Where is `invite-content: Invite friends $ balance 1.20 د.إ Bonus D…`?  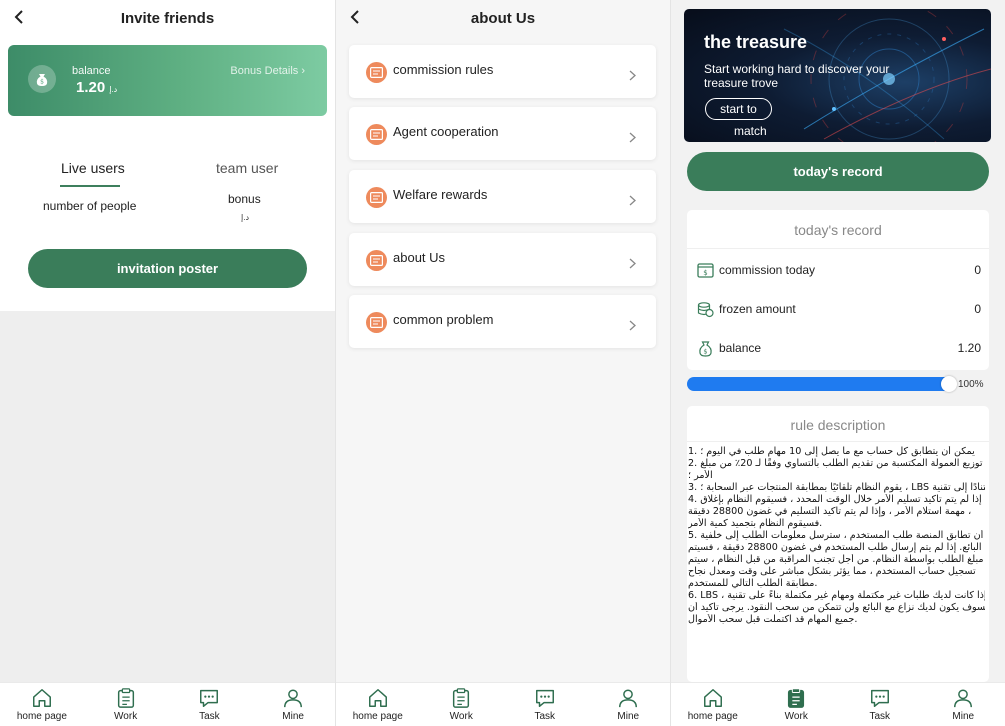 invite-content: Invite friends $ balance 1.20 د.إ Bonus D… is located at coordinates (167, 155).